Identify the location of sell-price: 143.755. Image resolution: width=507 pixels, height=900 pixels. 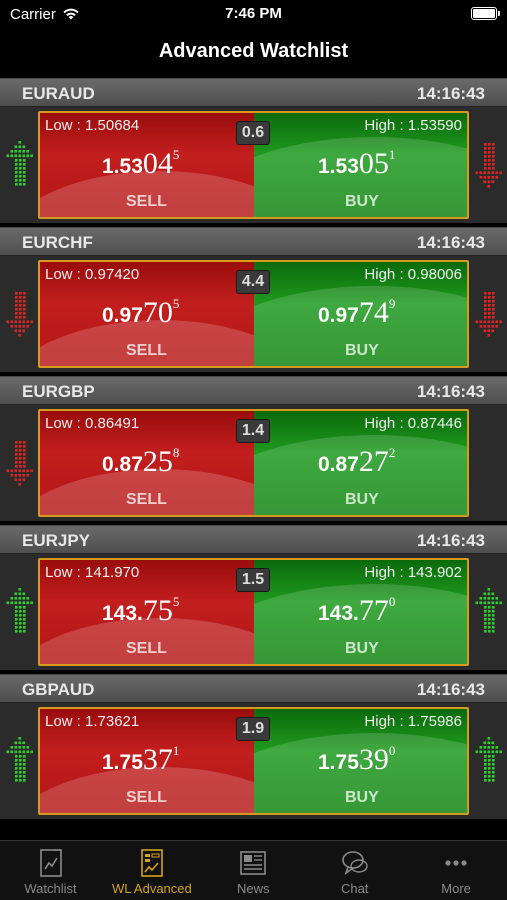
(140, 611).